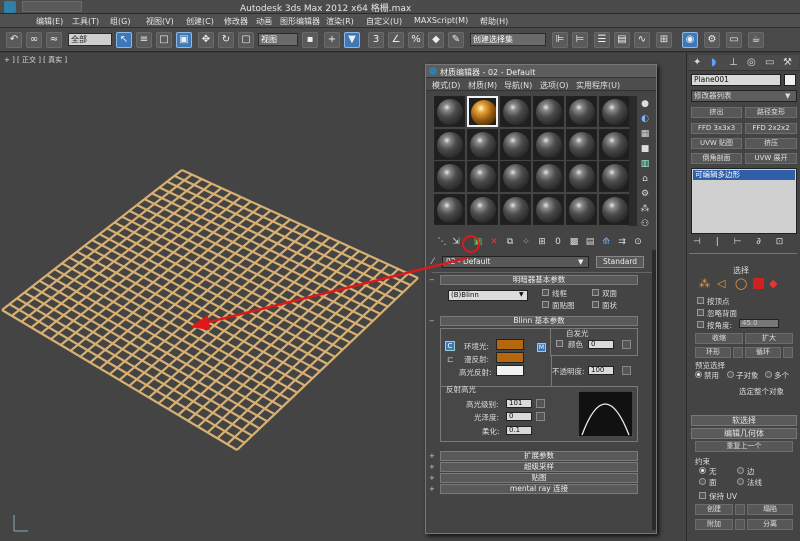 This screenshot has height=541, width=800. Describe the element at coordinates (751, 62) in the screenshot. I see `motion-tab-icon: ◎` at that location.